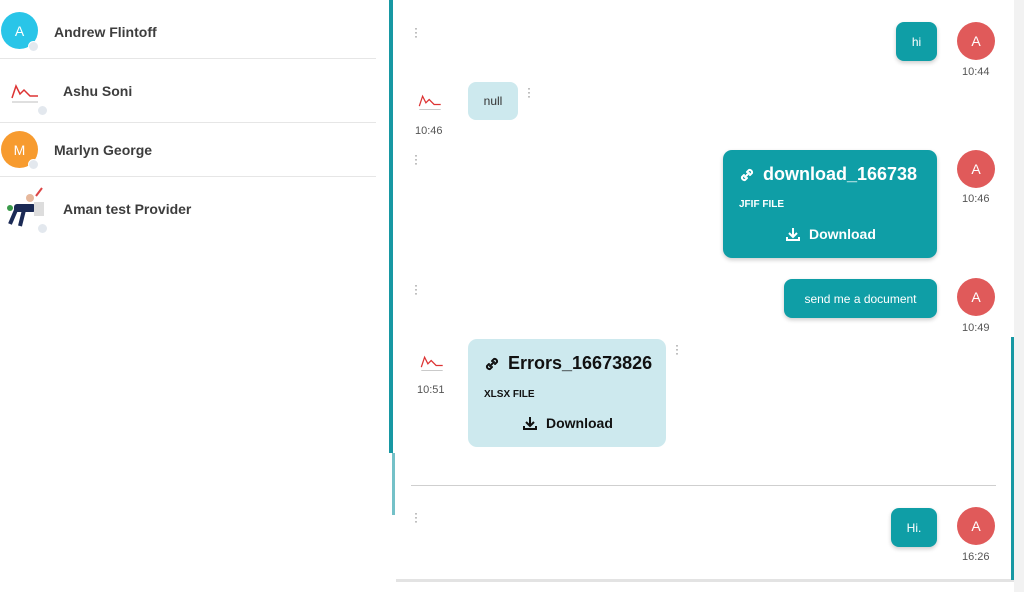 The image size is (1024, 592). I want to click on file-name: Errors_16673826, so click(580, 363).